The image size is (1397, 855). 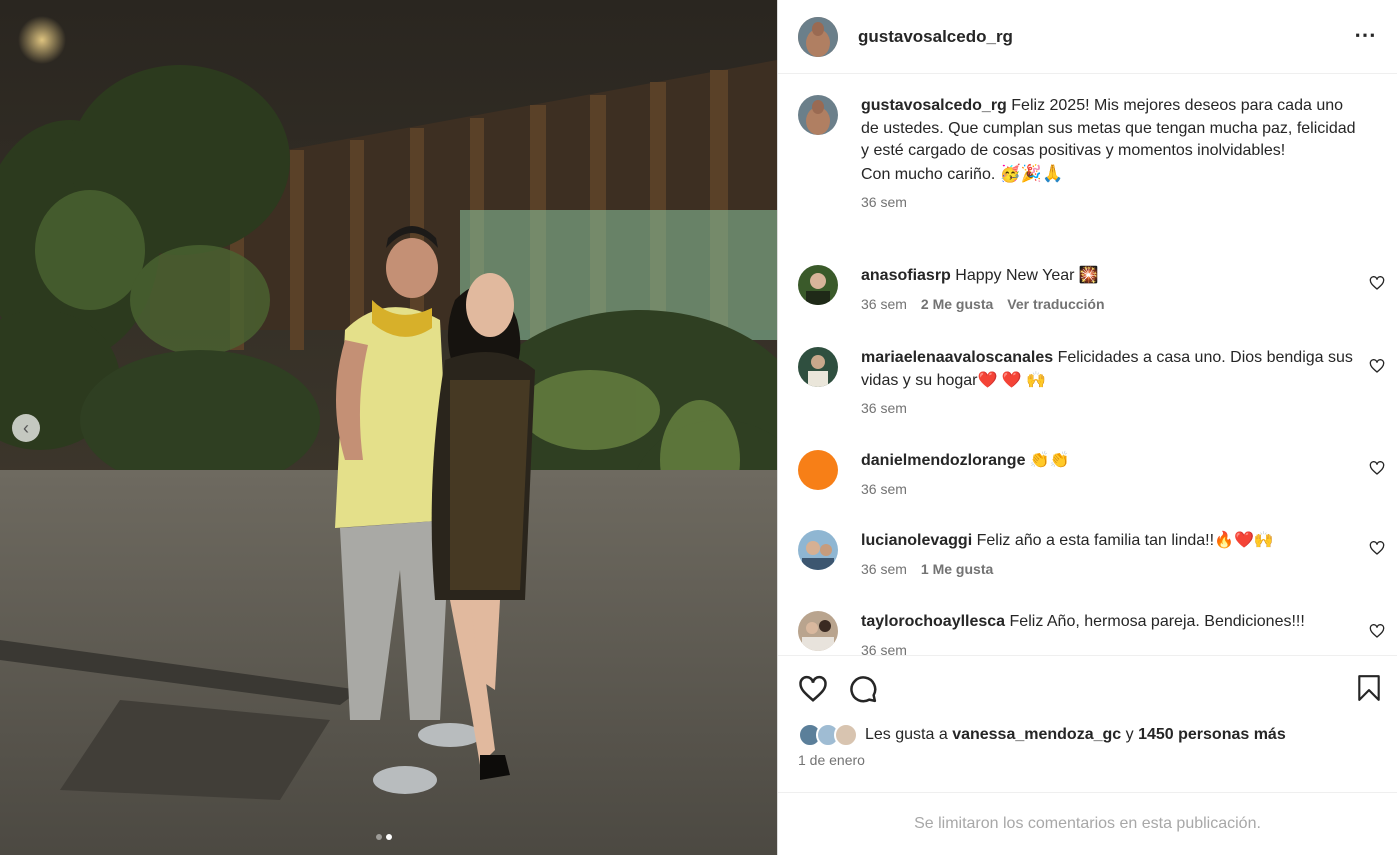 What do you see at coordinates (957, 304) in the screenshot?
I see `comment-likes: 2 Me gusta` at bounding box center [957, 304].